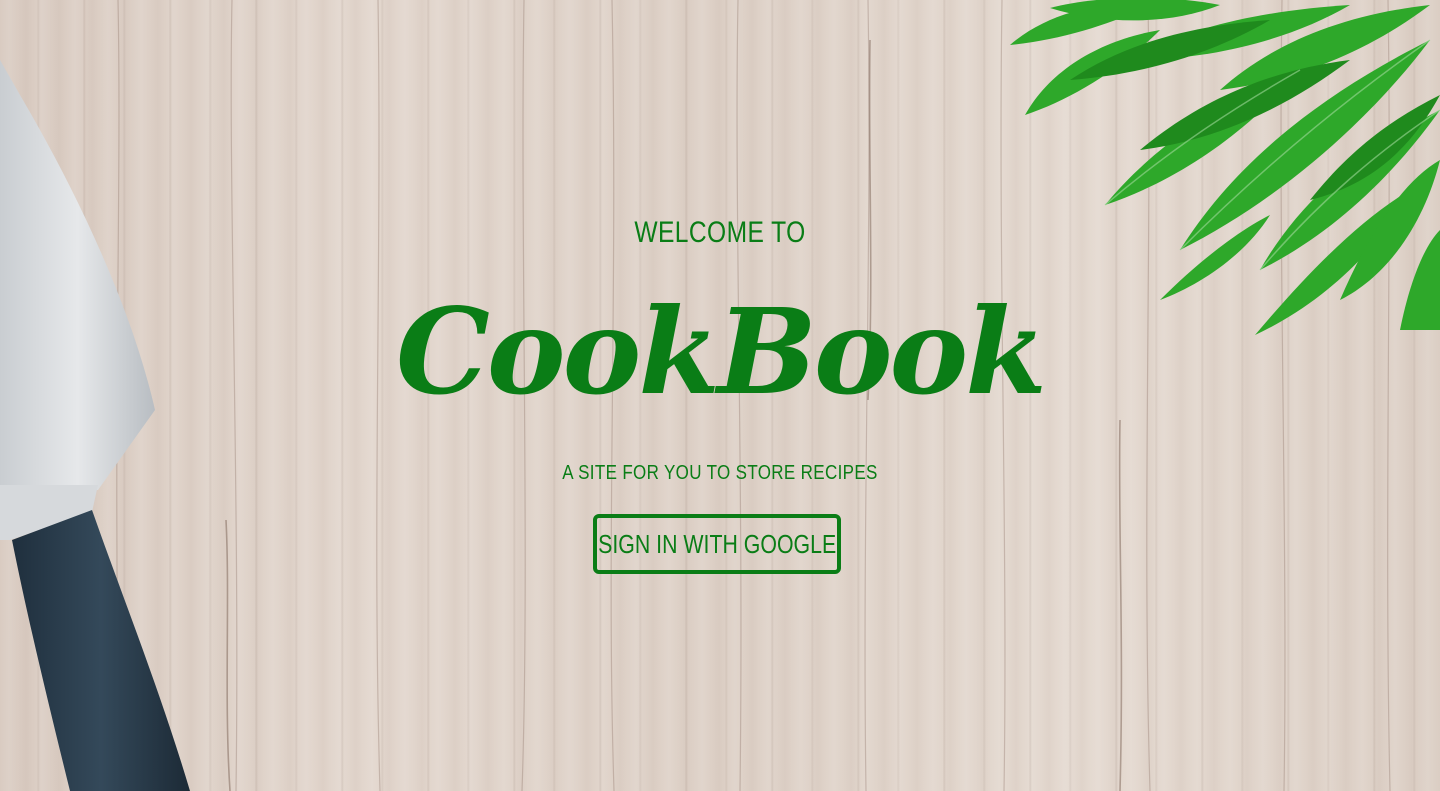 Image resolution: width=1440 pixels, height=791 pixels. What do you see at coordinates (720, 232) in the screenshot?
I see `welcome-heading: WELCOME TO` at bounding box center [720, 232].